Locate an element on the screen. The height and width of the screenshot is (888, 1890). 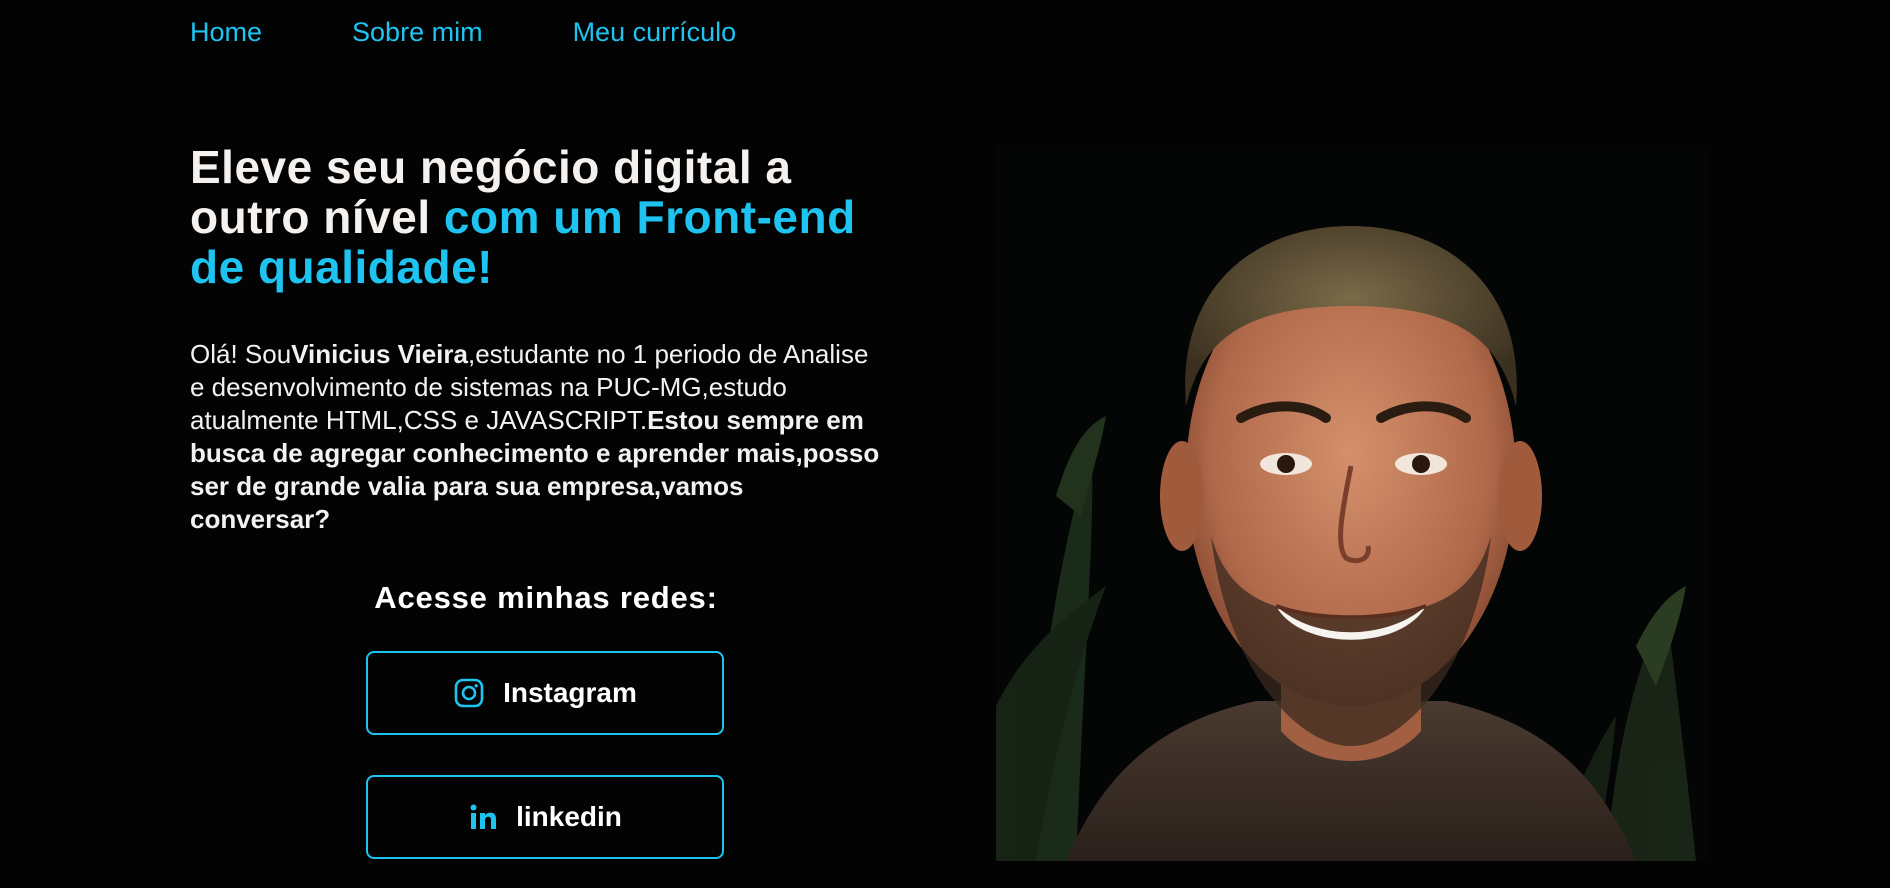
instagram-button: Instagram is located at coordinates (545, 693).